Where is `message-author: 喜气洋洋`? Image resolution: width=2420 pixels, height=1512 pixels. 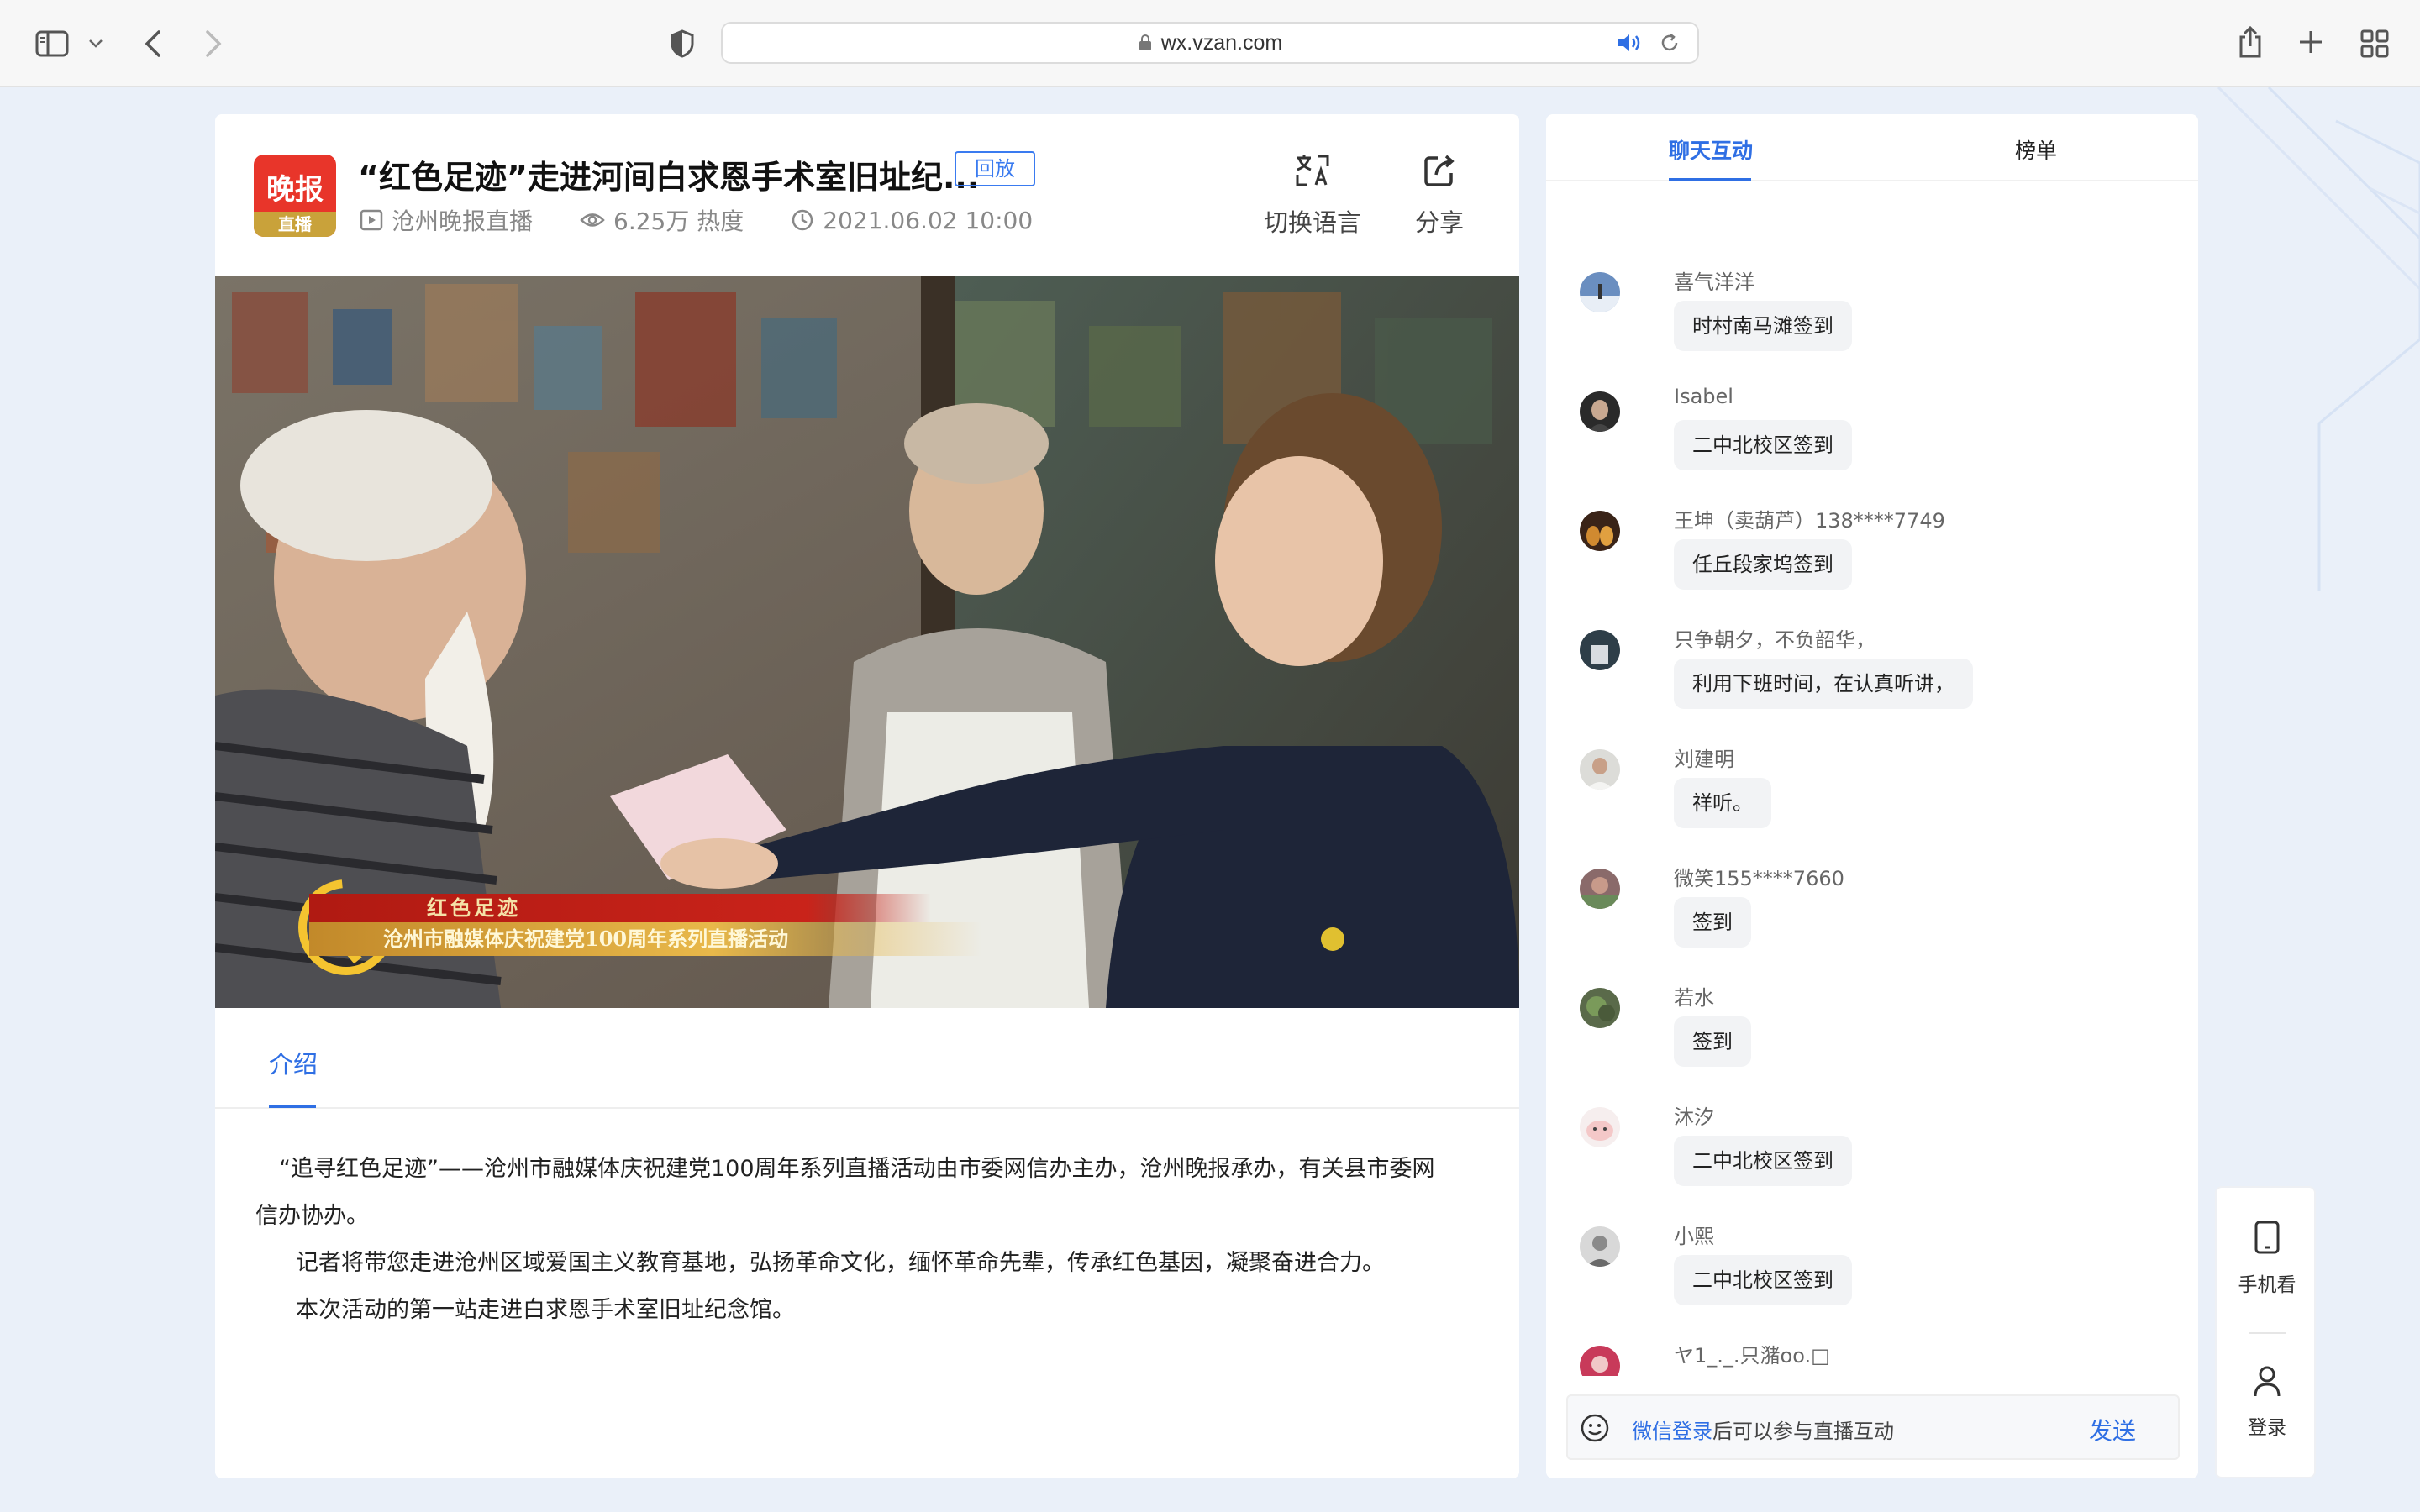 message-author: 喜气洋洋 is located at coordinates (1714, 282).